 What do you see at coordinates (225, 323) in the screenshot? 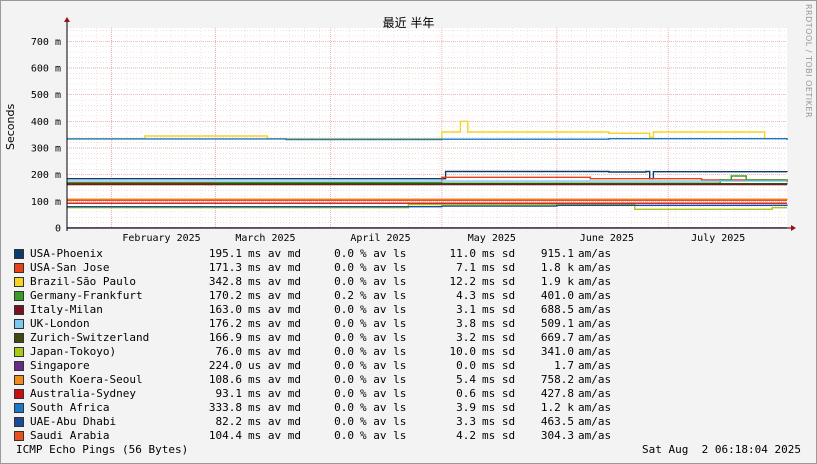
I see `legend-avg-value: 176.2` at bounding box center [225, 323].